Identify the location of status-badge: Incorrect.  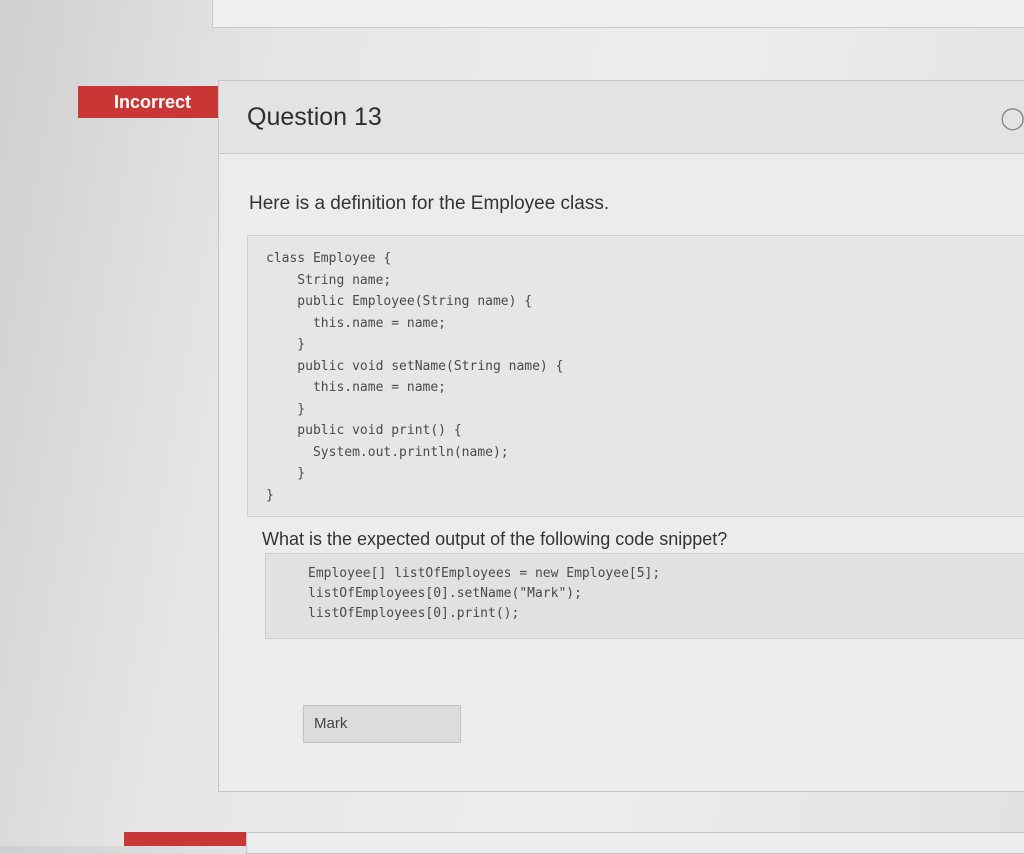
(158, 102).